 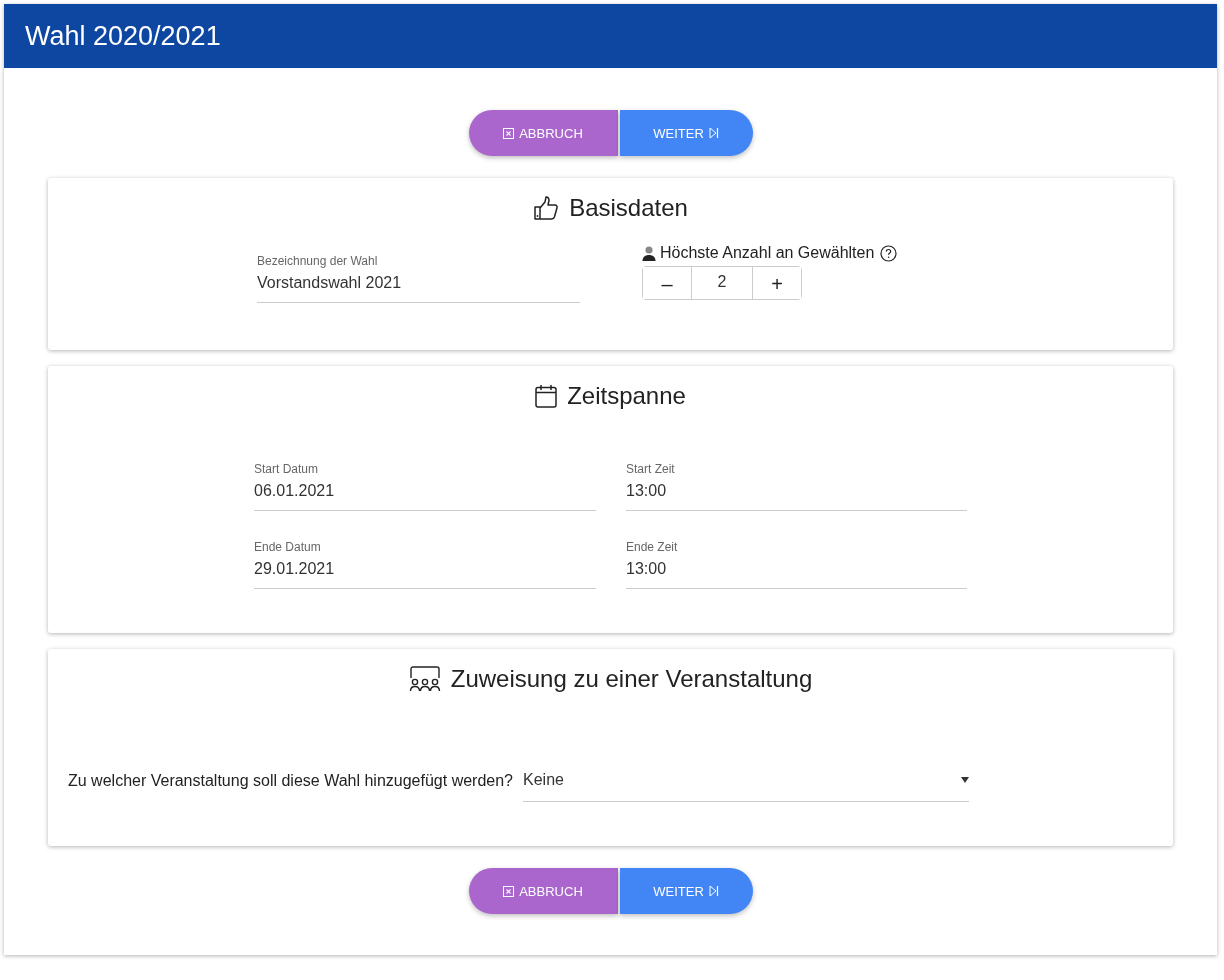 What do you see at coordinates (287, 469) in the screenshot?
I see `field-label: Start Datum` at bounding box center [287, 469].